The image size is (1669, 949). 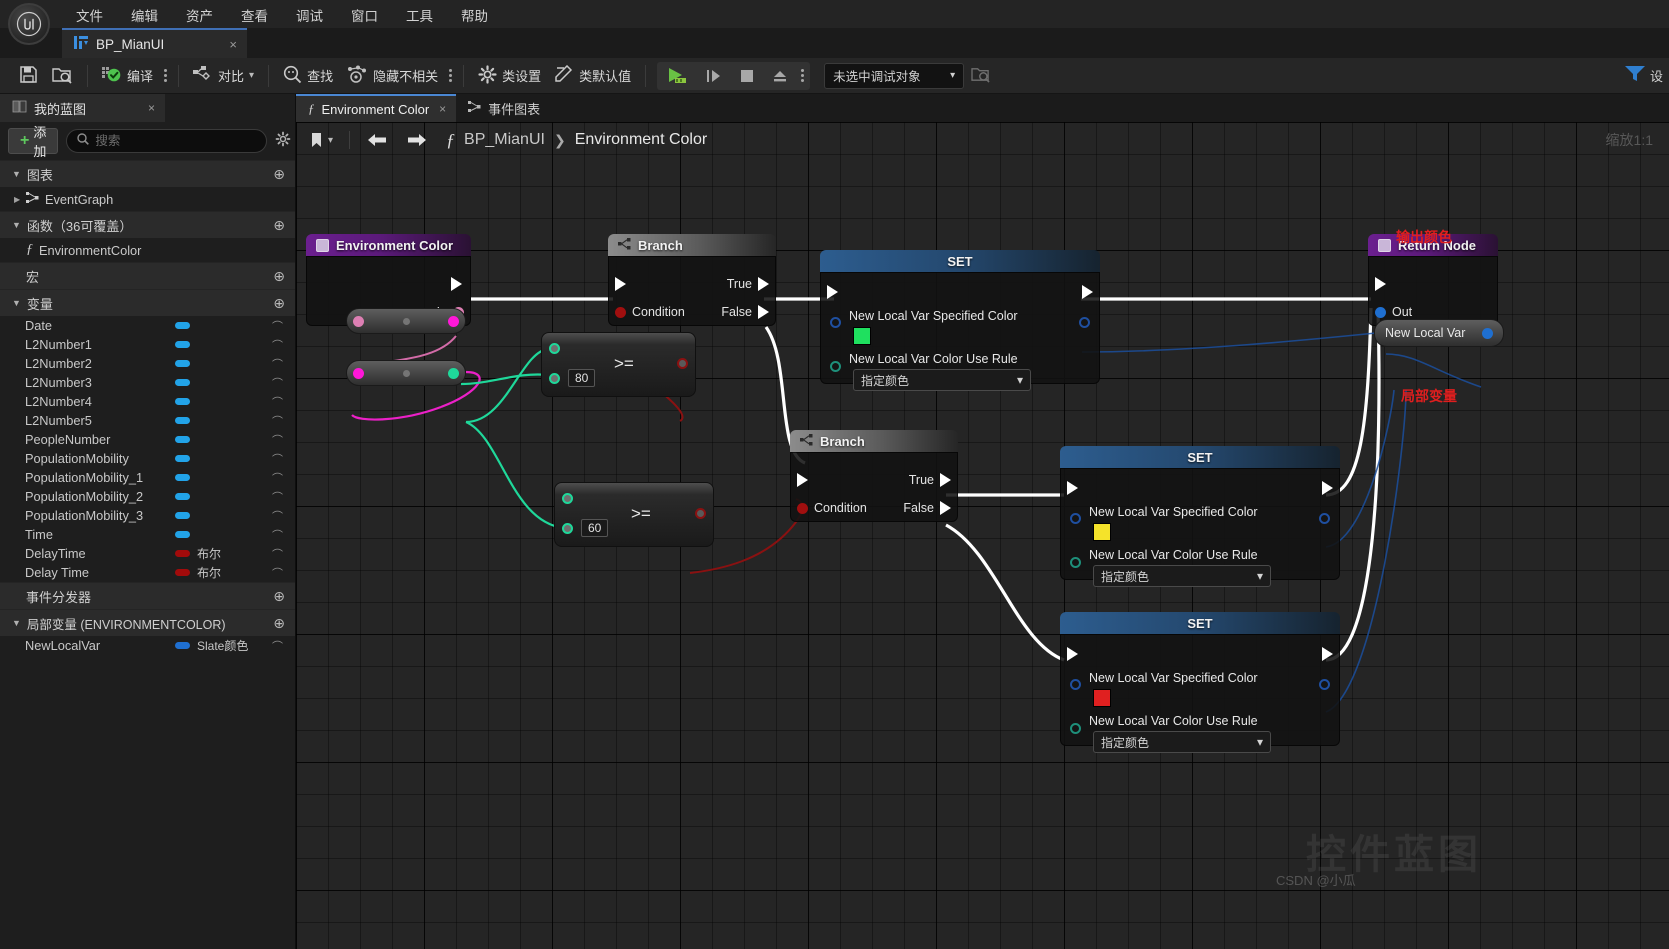 I want to click on save-button, so click(x=28, y=76).